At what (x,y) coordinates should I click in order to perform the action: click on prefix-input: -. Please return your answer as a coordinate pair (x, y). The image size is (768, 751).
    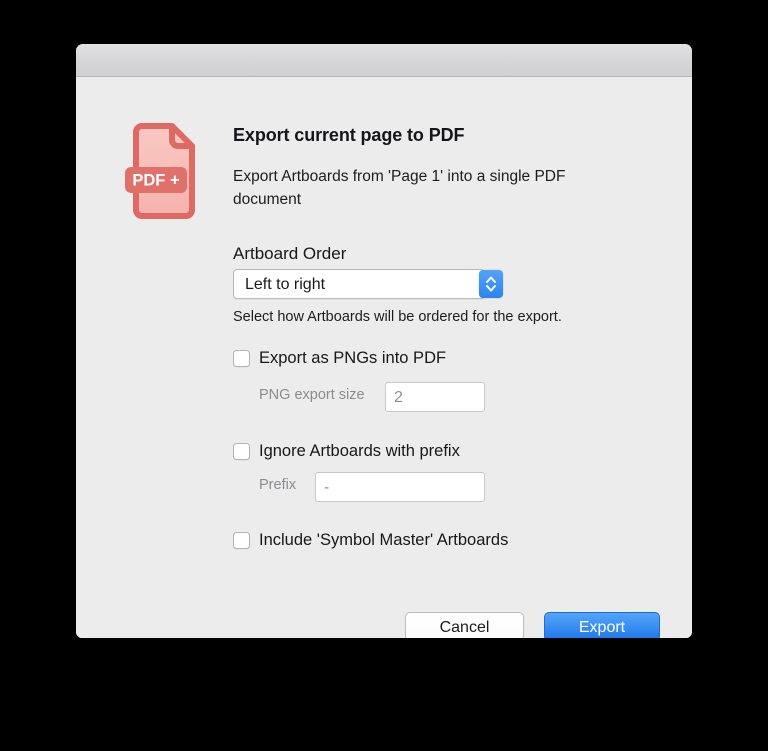
    Looking at the image, I should click on (400, 487).